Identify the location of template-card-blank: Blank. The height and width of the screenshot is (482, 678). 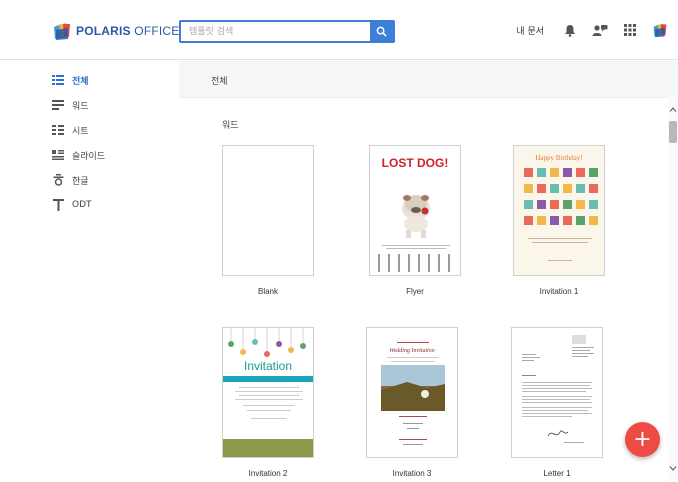
(268, 220).